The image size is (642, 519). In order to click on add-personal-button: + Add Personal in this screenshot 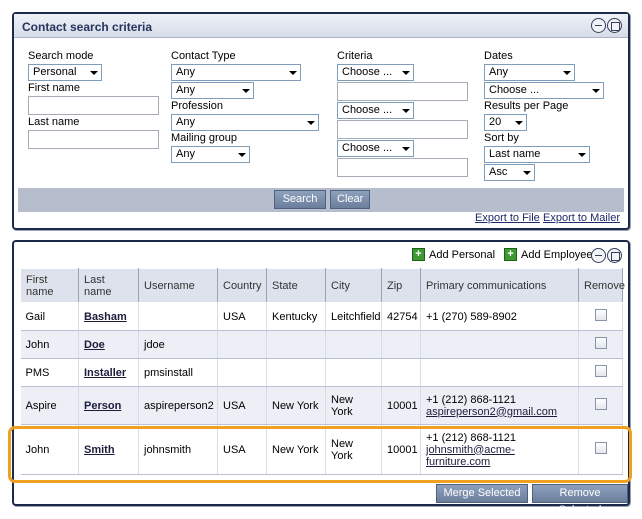, I will do `click(453, 254)`.